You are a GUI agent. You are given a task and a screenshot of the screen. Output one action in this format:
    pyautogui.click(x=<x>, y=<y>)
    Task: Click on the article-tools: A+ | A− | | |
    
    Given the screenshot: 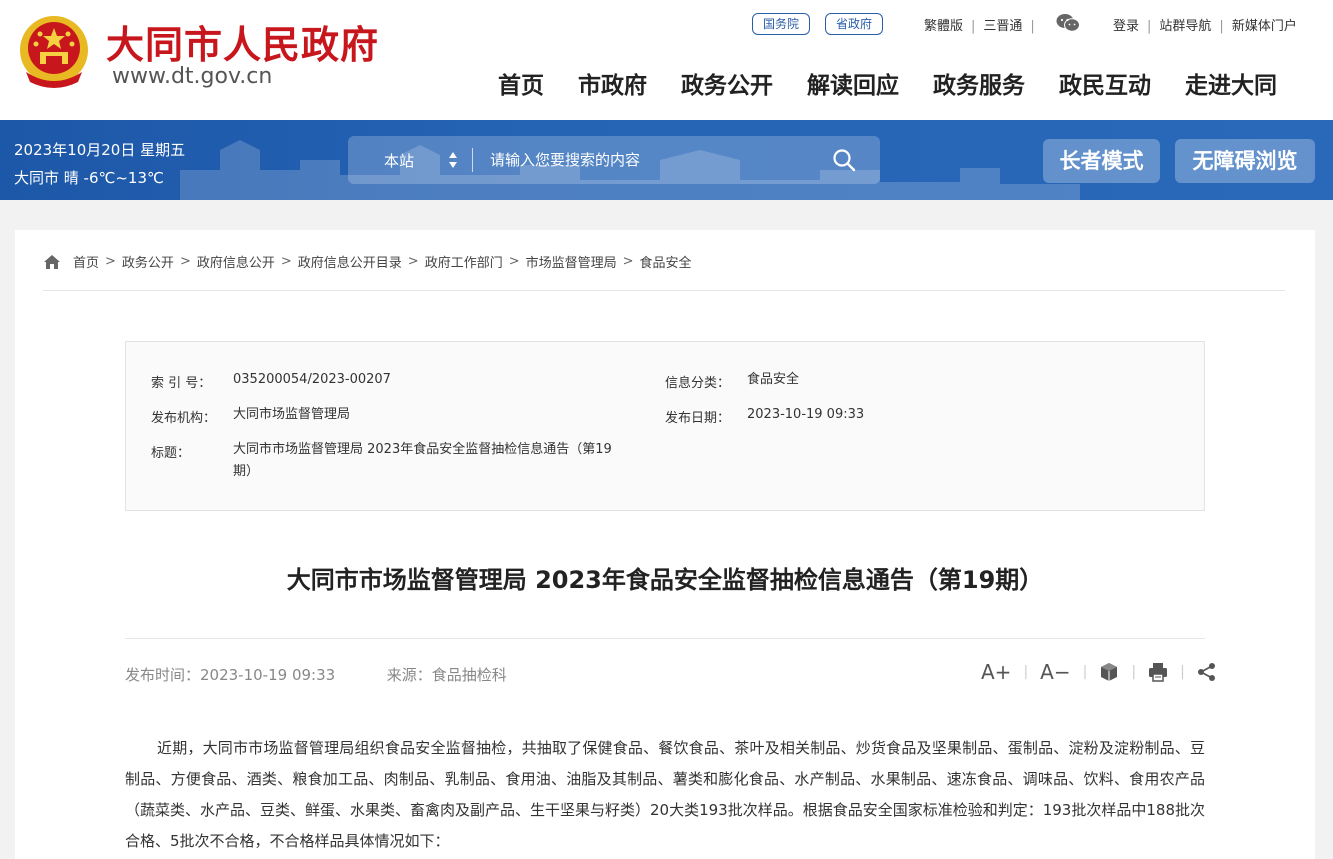 What is the action you would take?
    pyautogui.click(x=1099, y=672)
    